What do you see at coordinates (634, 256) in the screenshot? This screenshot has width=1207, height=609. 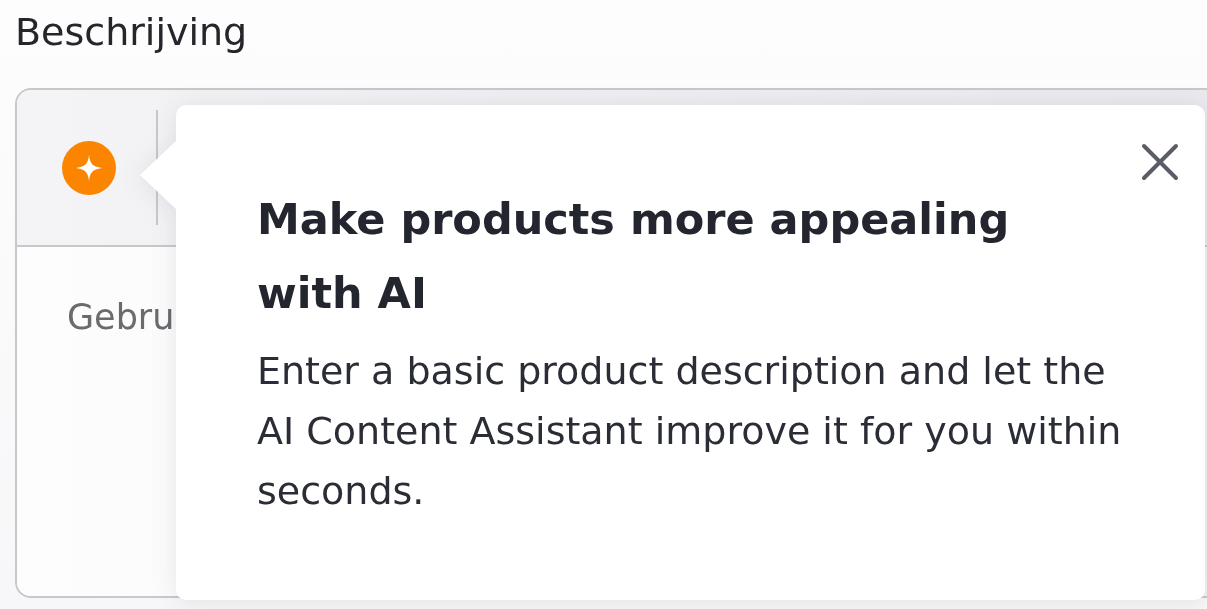 I see `popover-title: Make products more appealing with AI` at bounding box center [634, 256].